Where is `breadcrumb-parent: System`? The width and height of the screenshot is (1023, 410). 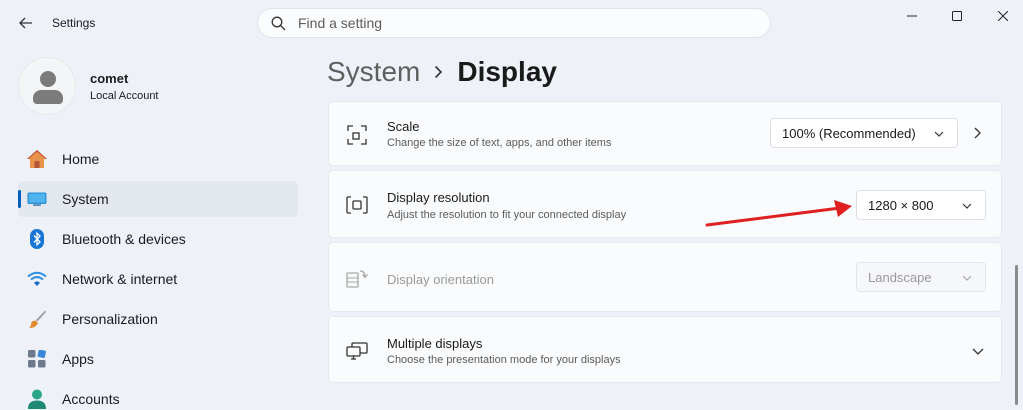
breadcrumb-parent: System is located at coordinates (373, 72).